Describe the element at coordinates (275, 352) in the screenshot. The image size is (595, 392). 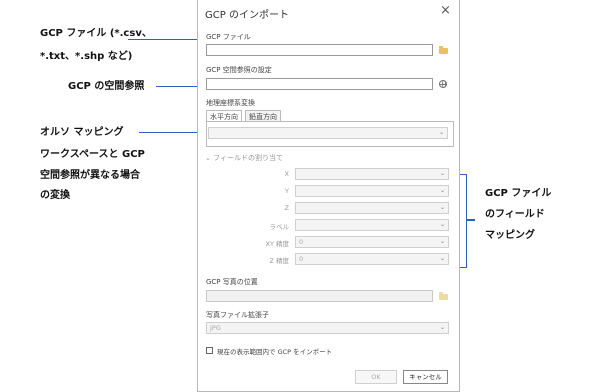
I see `import-in-extent-label: 現在の表示範囲内で GCP をインポート` at that location.